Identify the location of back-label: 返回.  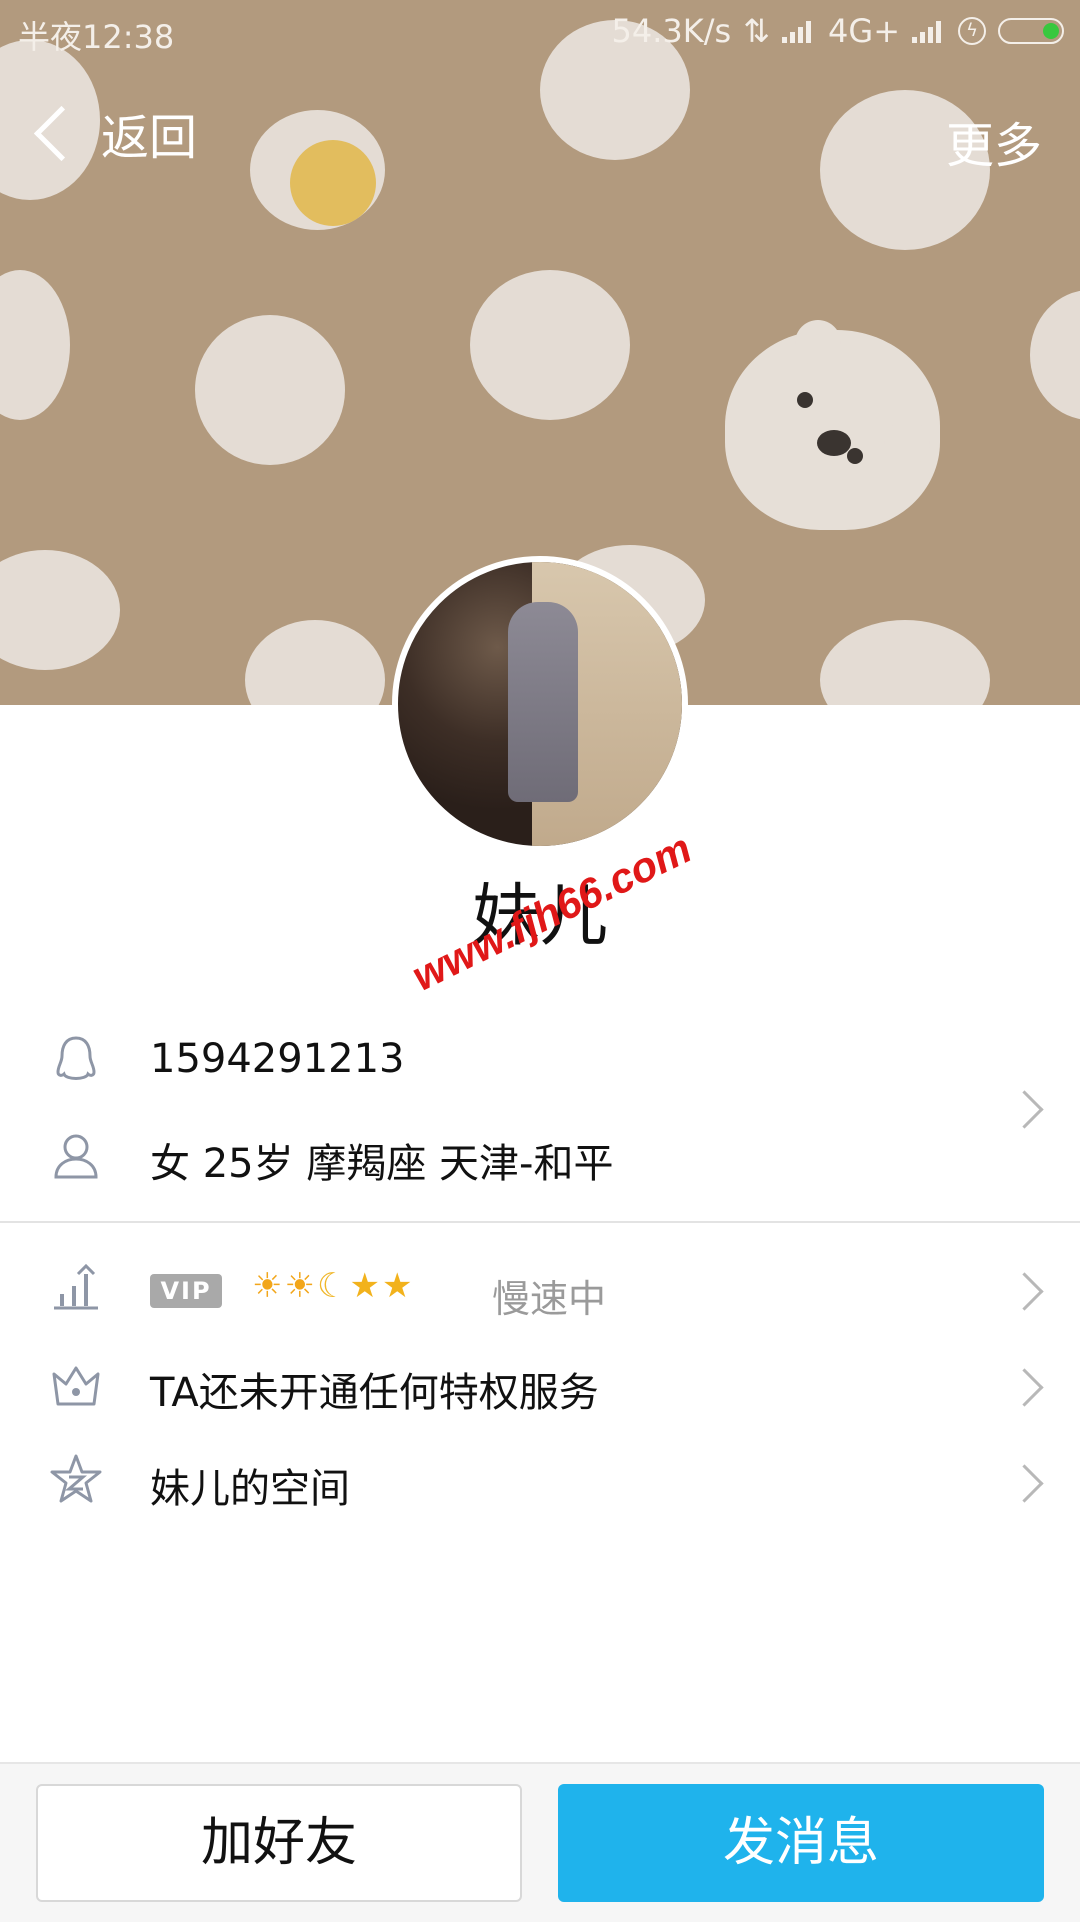
(149, 138).